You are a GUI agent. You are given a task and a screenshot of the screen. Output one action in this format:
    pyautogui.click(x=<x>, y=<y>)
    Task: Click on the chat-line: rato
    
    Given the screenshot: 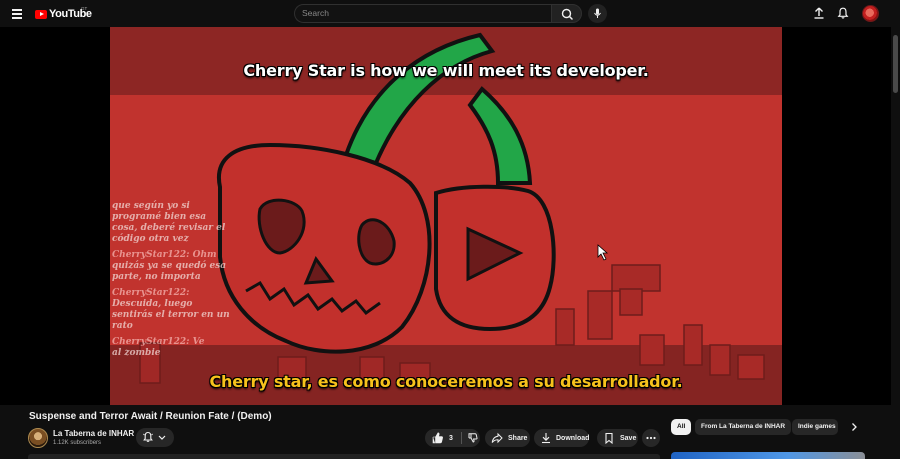 What is the action you would take?
    pyautogui.click(x=122, y=326)
    